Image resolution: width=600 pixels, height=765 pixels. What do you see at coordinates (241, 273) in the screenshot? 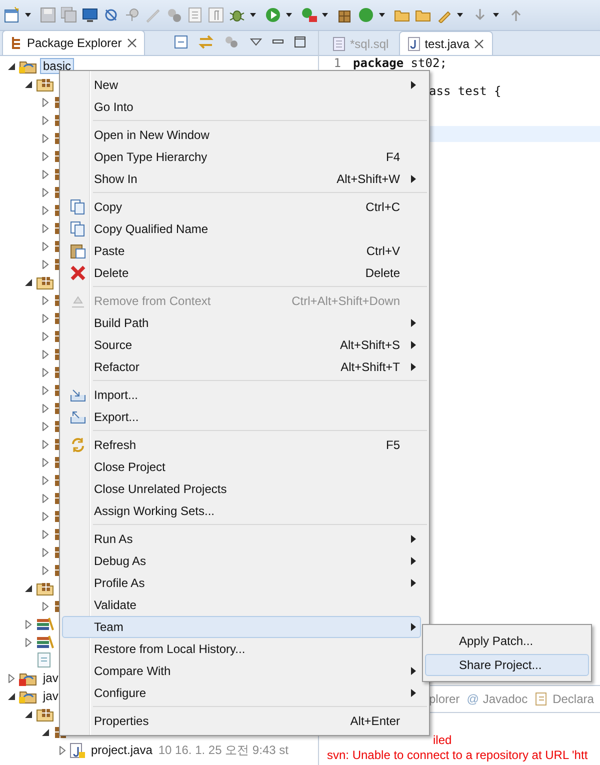
I see `menu-item: Delete Delete` at bounding box center [241, 273].